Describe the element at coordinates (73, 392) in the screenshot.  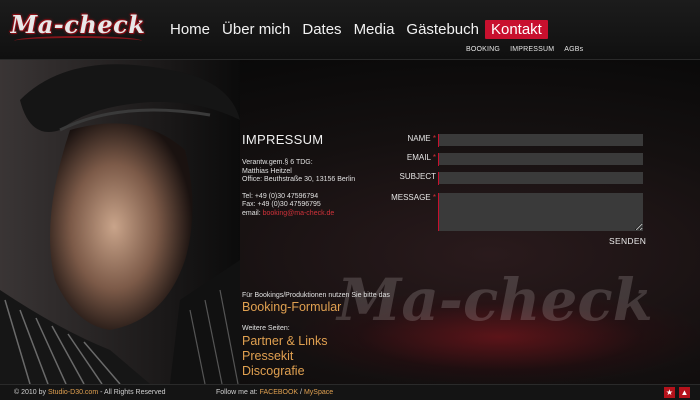
I see `studio-link: Studio-D30.com` at that location.